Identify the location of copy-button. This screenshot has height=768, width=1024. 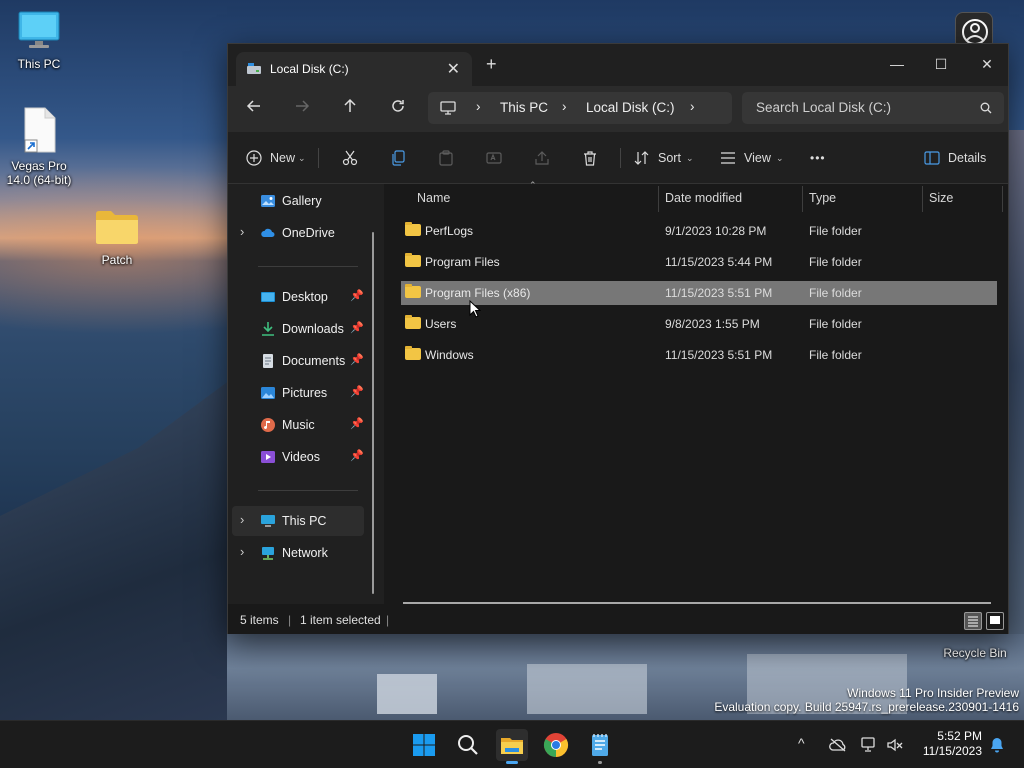
(398, 158).